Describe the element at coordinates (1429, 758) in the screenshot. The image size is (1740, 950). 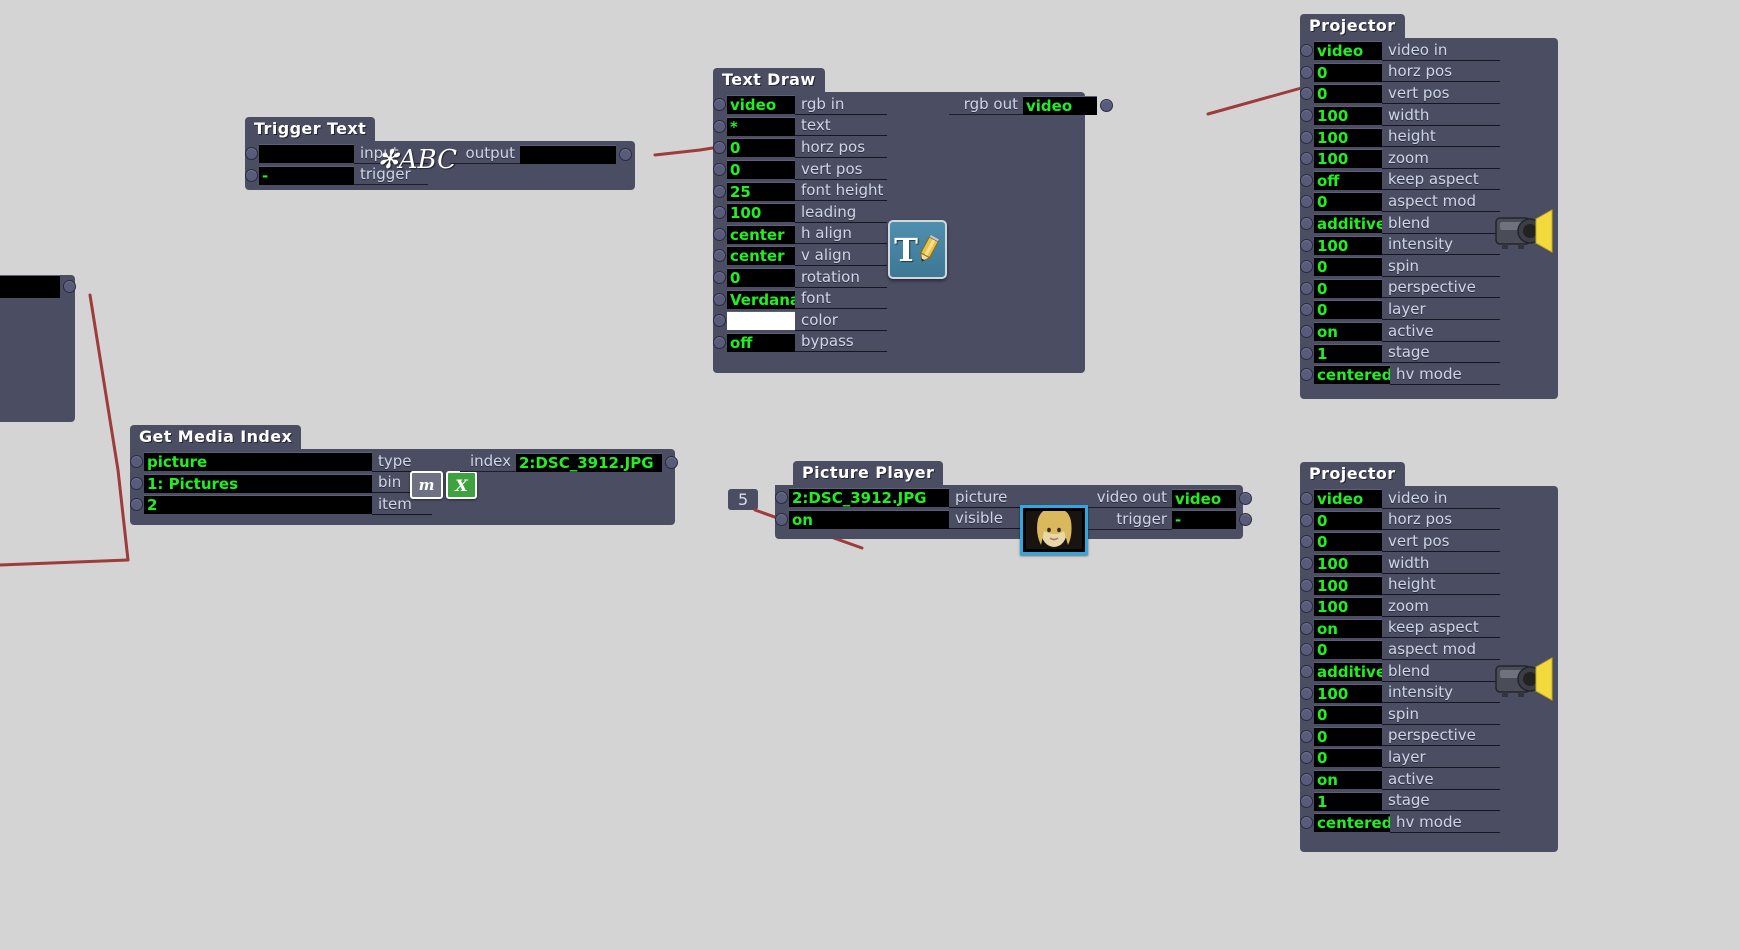
I see `projector-bottom-row-layer: 0 layer` at that location.